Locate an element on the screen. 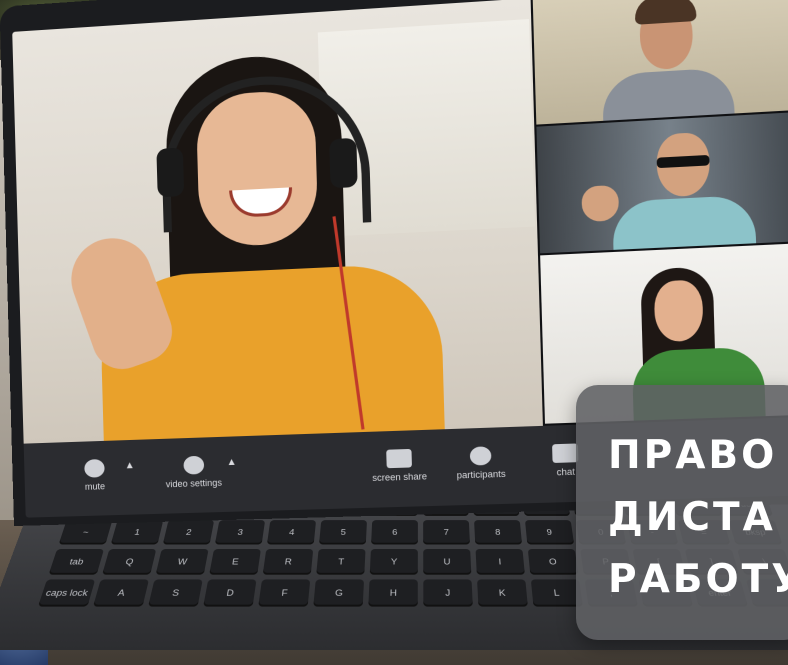  promo-line-1: ПРАВО is located at coordinates (693, 455).